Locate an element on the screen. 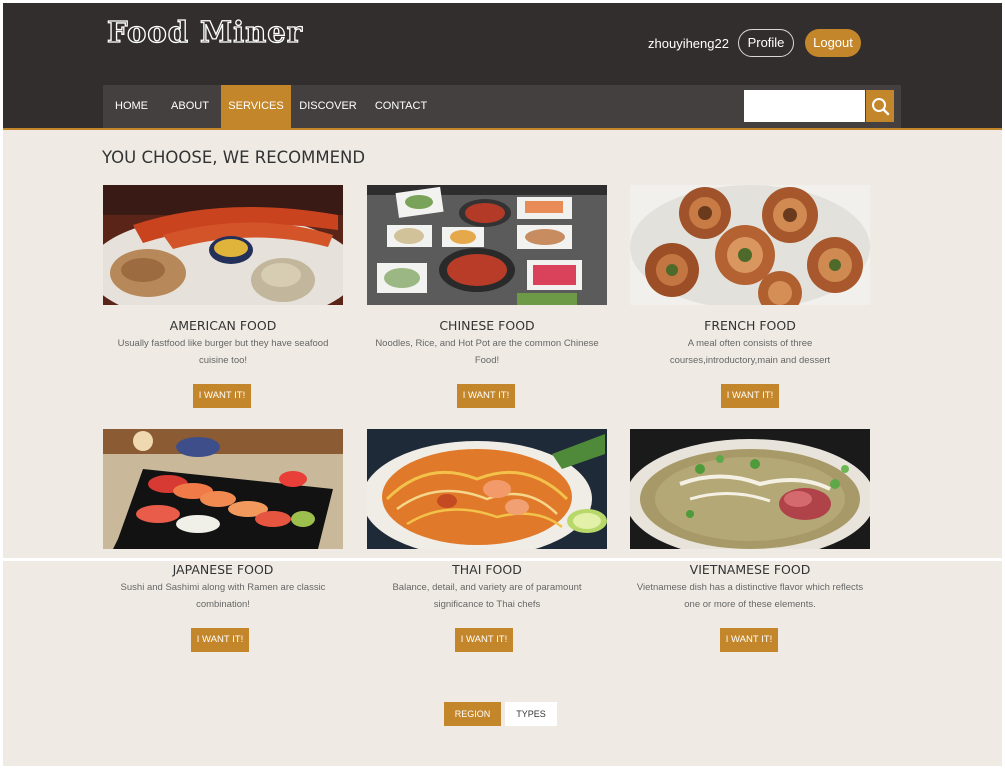  filter-tab-region: REGION is located at coordinates (472, 714).